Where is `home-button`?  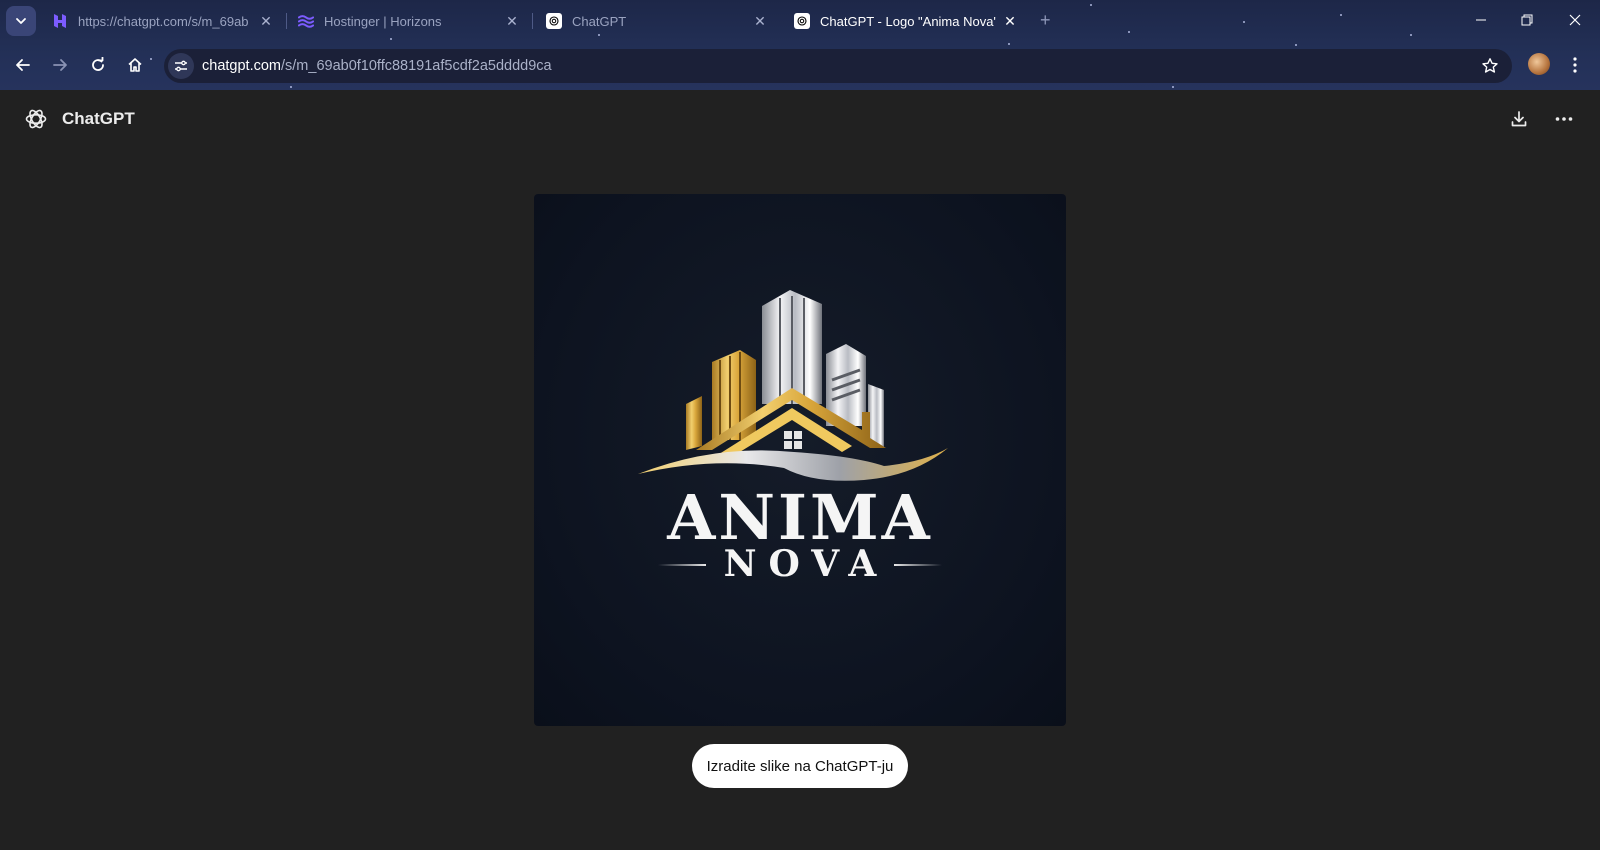
home-button is located at coordinates (135, 65).